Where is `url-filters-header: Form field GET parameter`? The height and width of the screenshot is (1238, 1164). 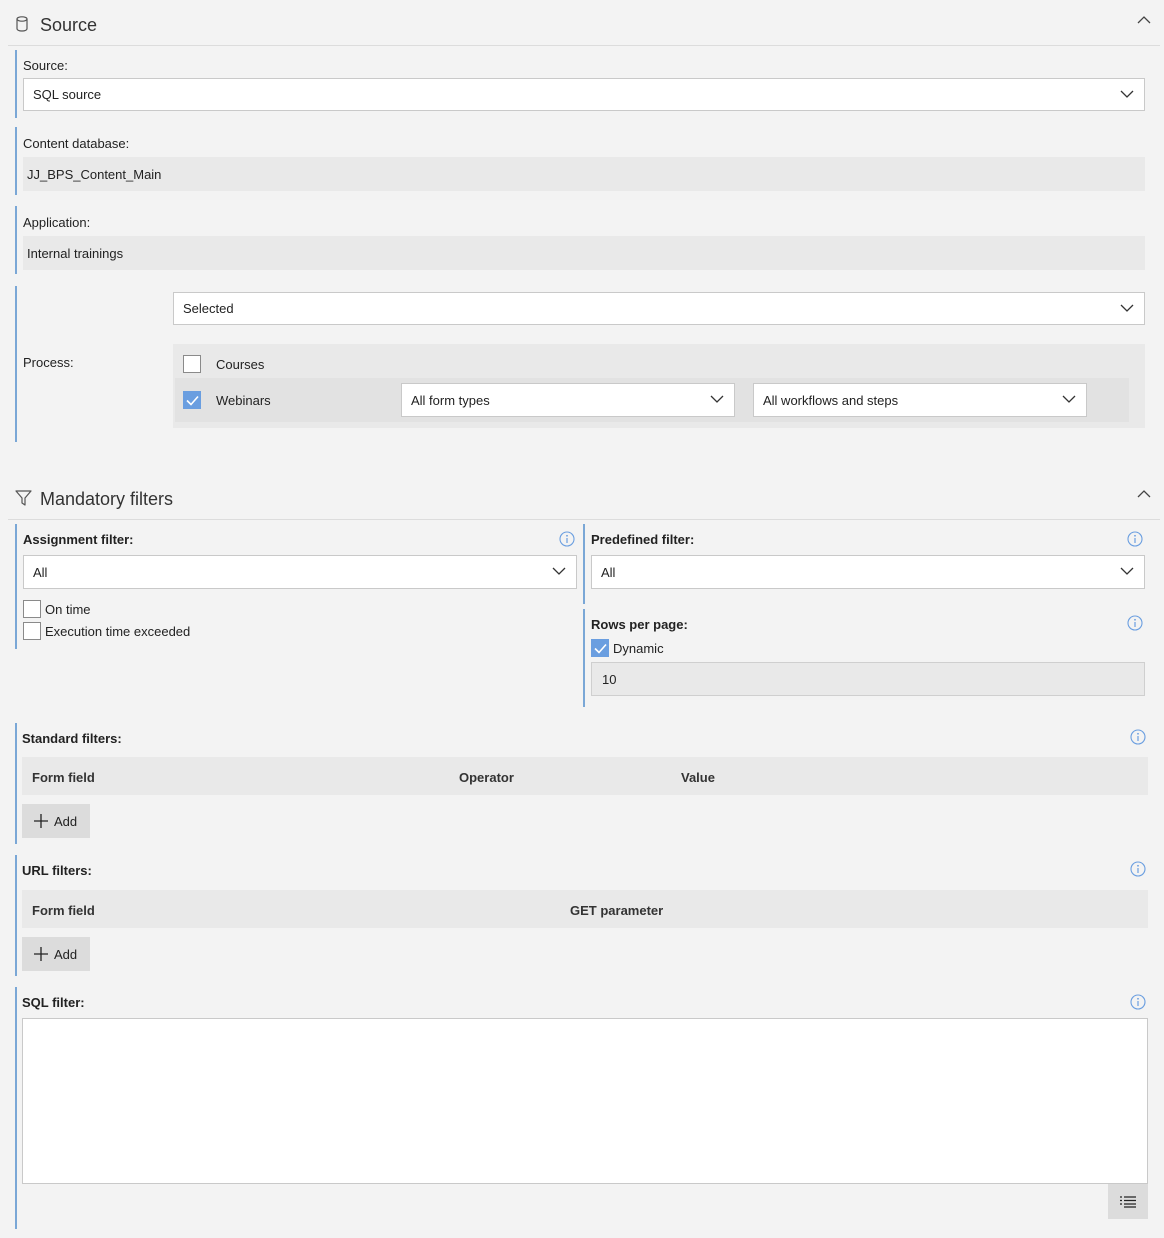
url-filters-header: Form field GET parameter is located at coordinates (585, 909).